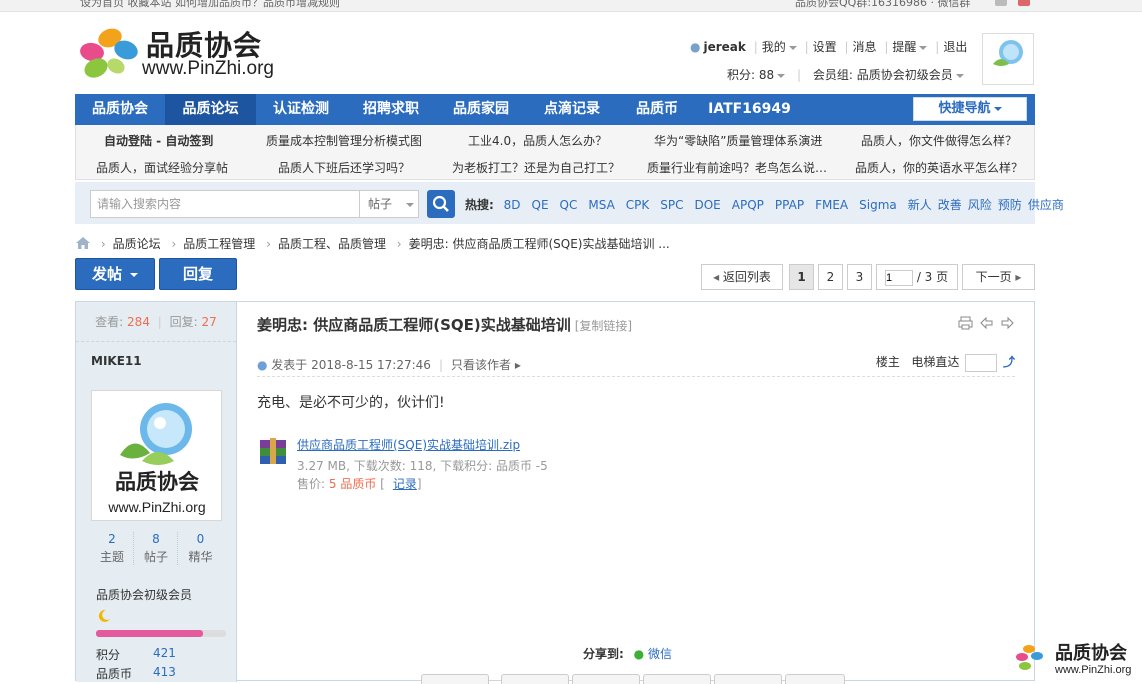  I want to click on top-right-text: 品质协会QQ群:16316986 · 微信群, so click(883, 5).